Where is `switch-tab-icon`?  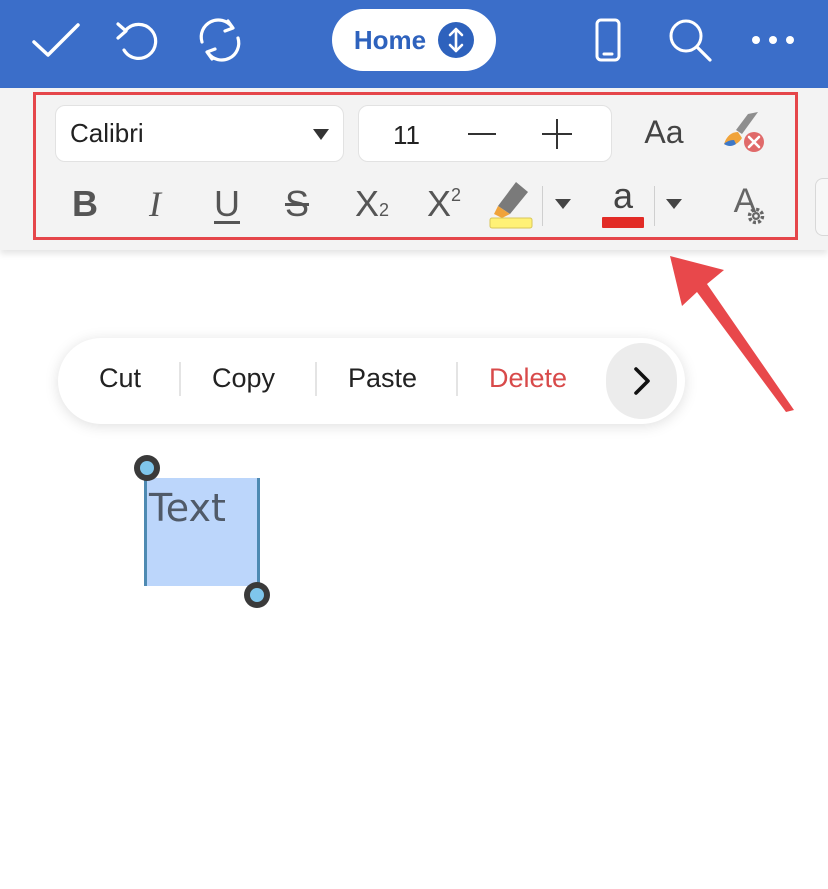
switch-tab-icon is located at coordinates (456, 40).